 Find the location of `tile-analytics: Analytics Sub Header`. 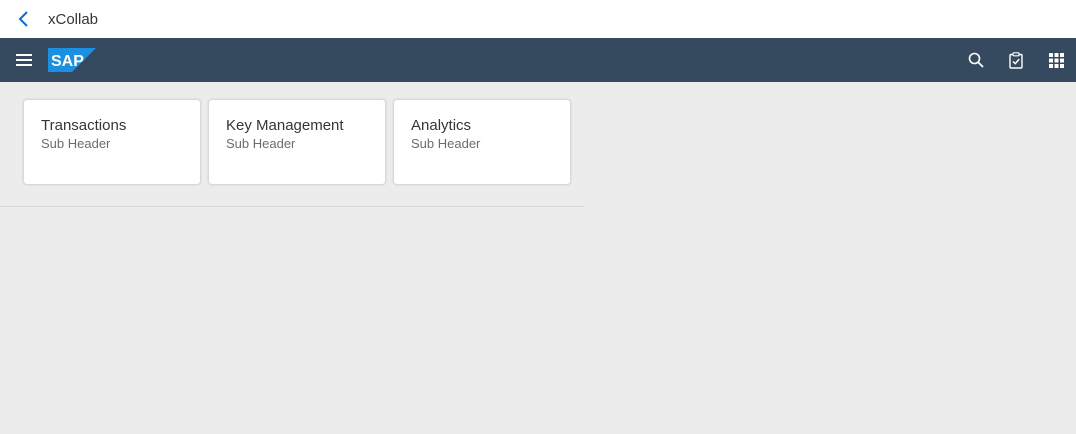

tile-analytics: Analytics Sub Header is located at coordinates (482, 142).